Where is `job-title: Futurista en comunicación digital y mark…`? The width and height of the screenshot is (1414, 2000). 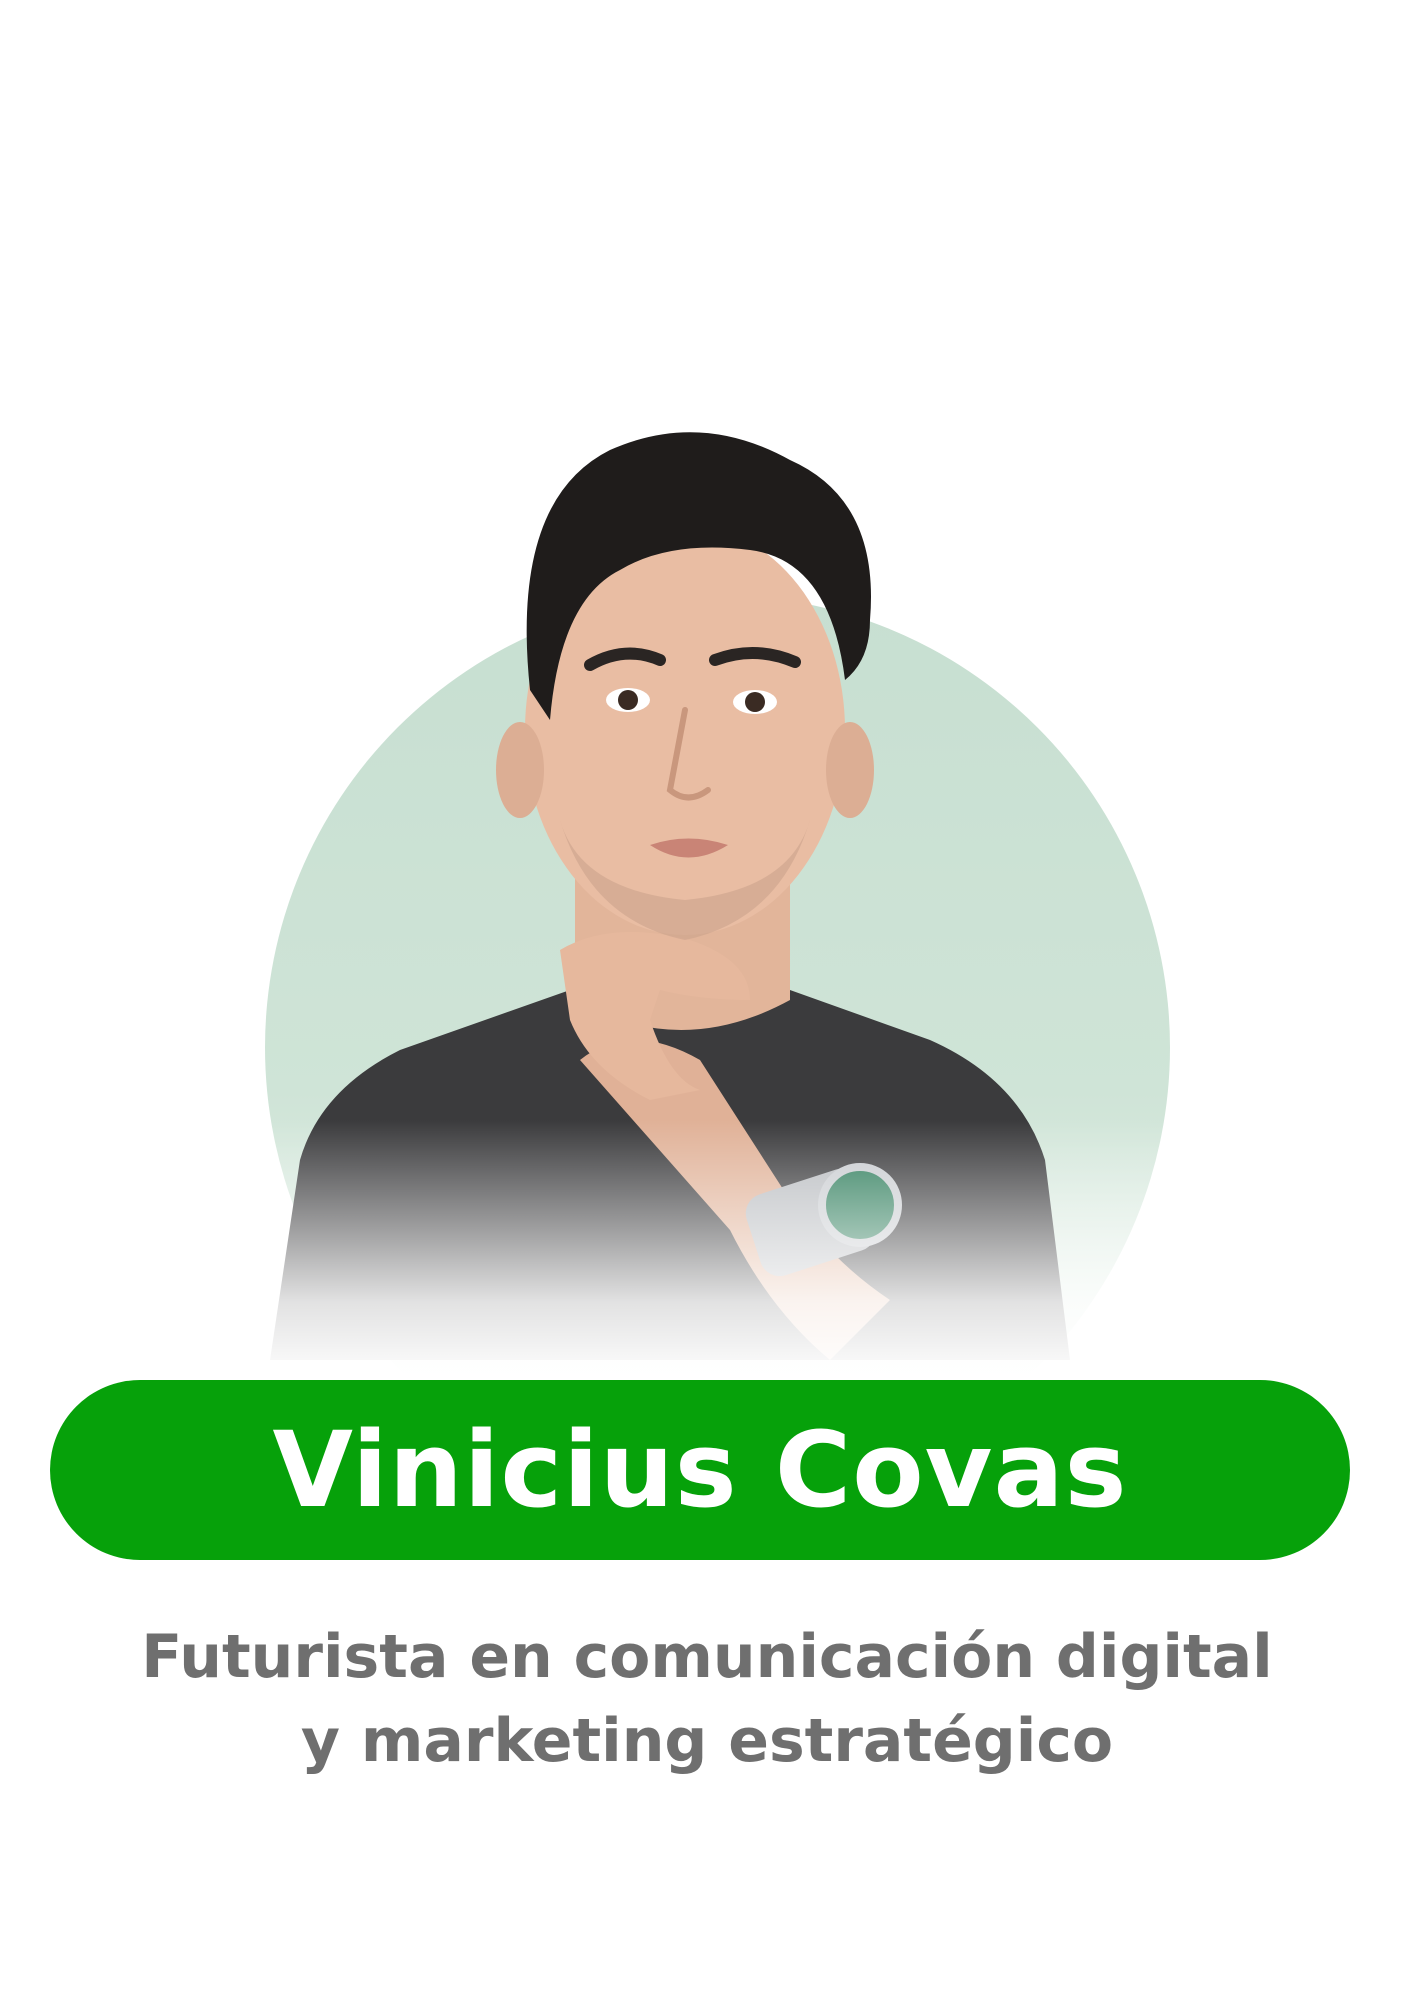
job-title: Futurista en comunicación digital y mark… is located at coordinates (707, 1699).